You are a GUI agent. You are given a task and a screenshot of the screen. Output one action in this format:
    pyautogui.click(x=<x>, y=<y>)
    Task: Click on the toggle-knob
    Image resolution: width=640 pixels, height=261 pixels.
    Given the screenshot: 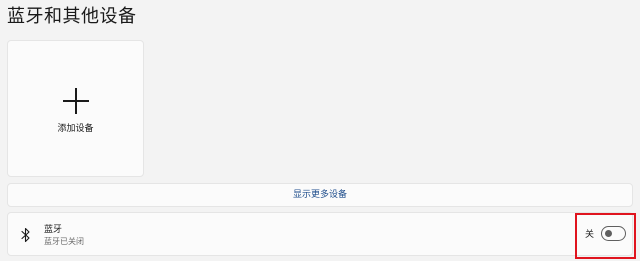 What is the action you would take?
    pyautogui.click(x=608, y=233)
    